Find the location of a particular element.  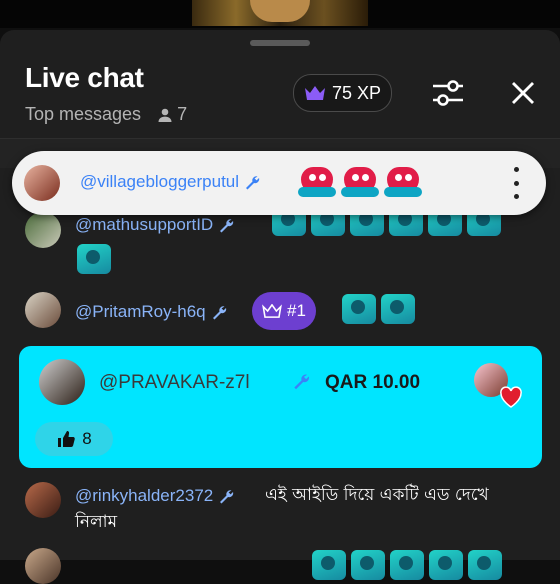

message-username: @PritamRoy-h6q is located at coordinates (151, 312).